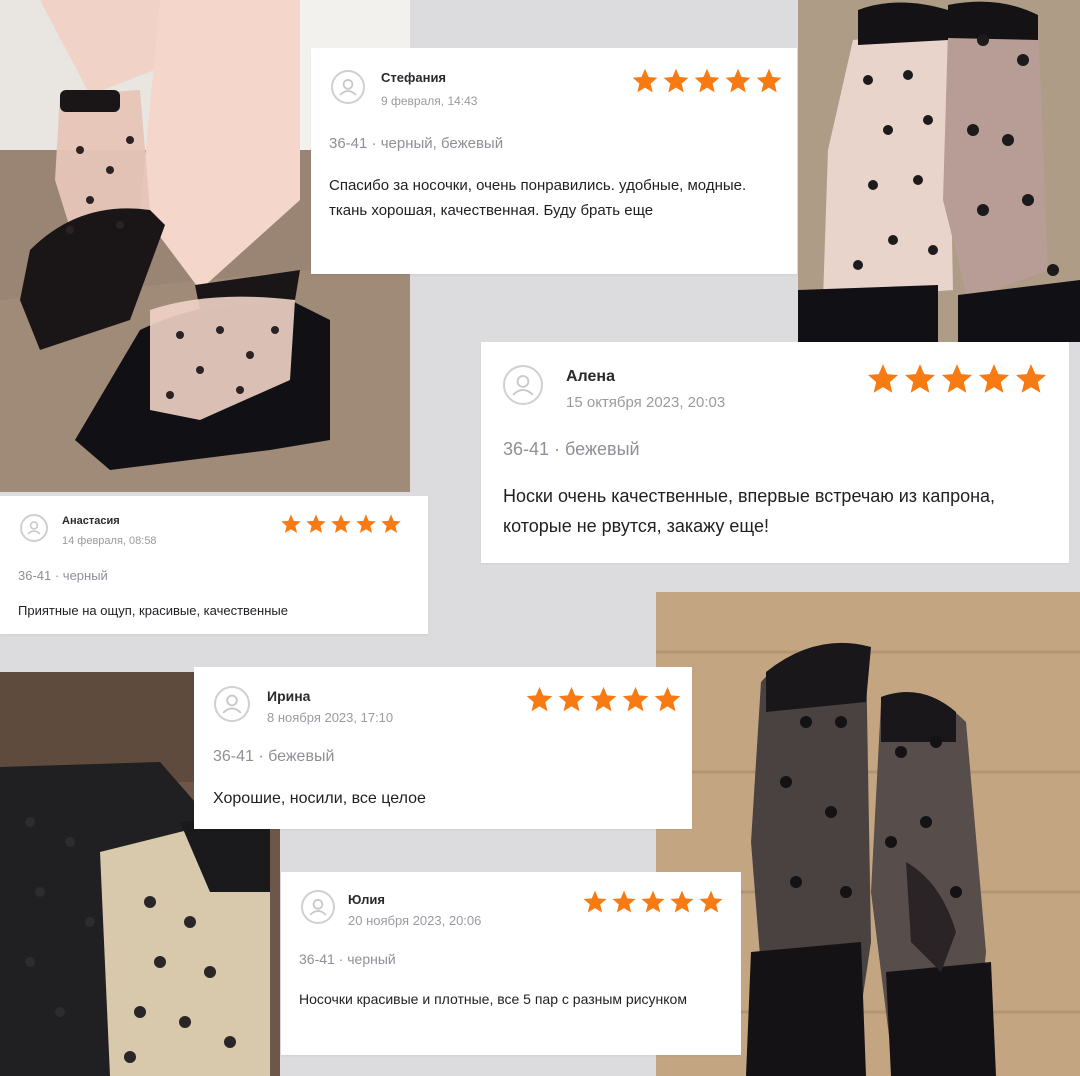 The width and height of the screenshot is (1080, 1076). Describe the element at coordinates (415, 920) in the screenshot. I see `review-date: 20 ноября 2023, 20:06` at that location.